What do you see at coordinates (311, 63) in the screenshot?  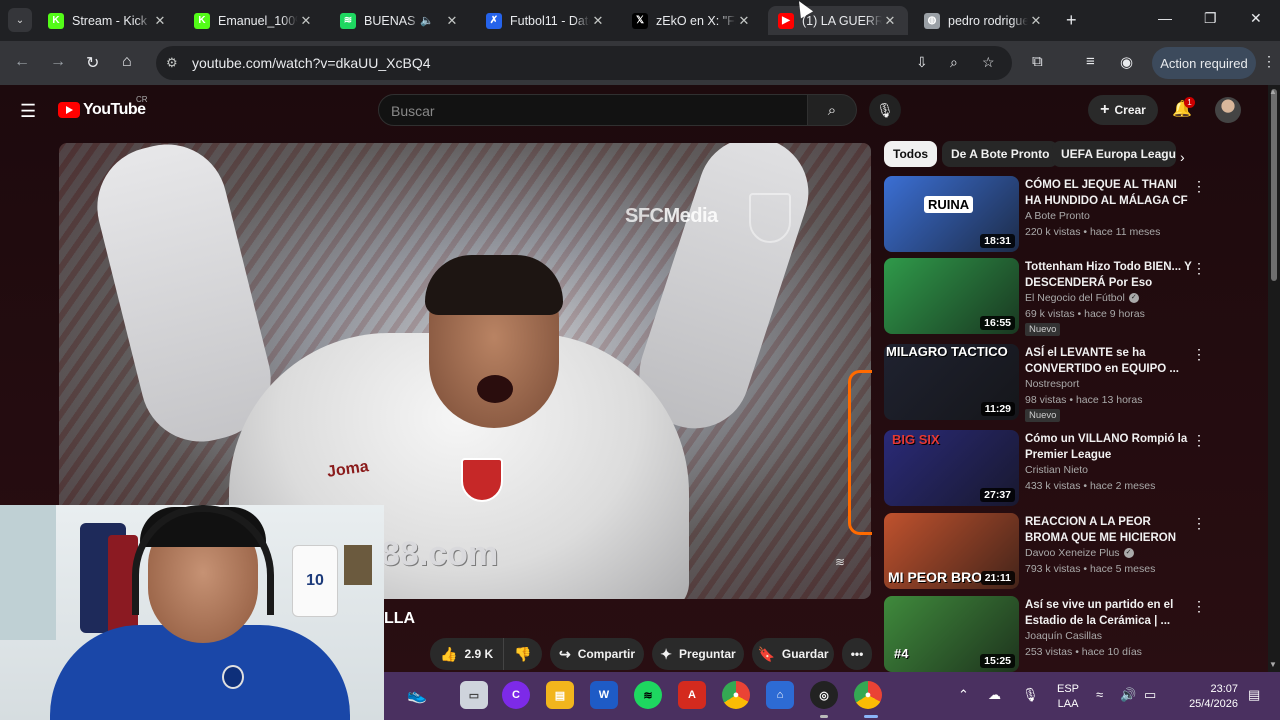 I see `url-text: youtube.com/watch?v=dkaUU_XcBQ4` at bounding box center [311, 63].